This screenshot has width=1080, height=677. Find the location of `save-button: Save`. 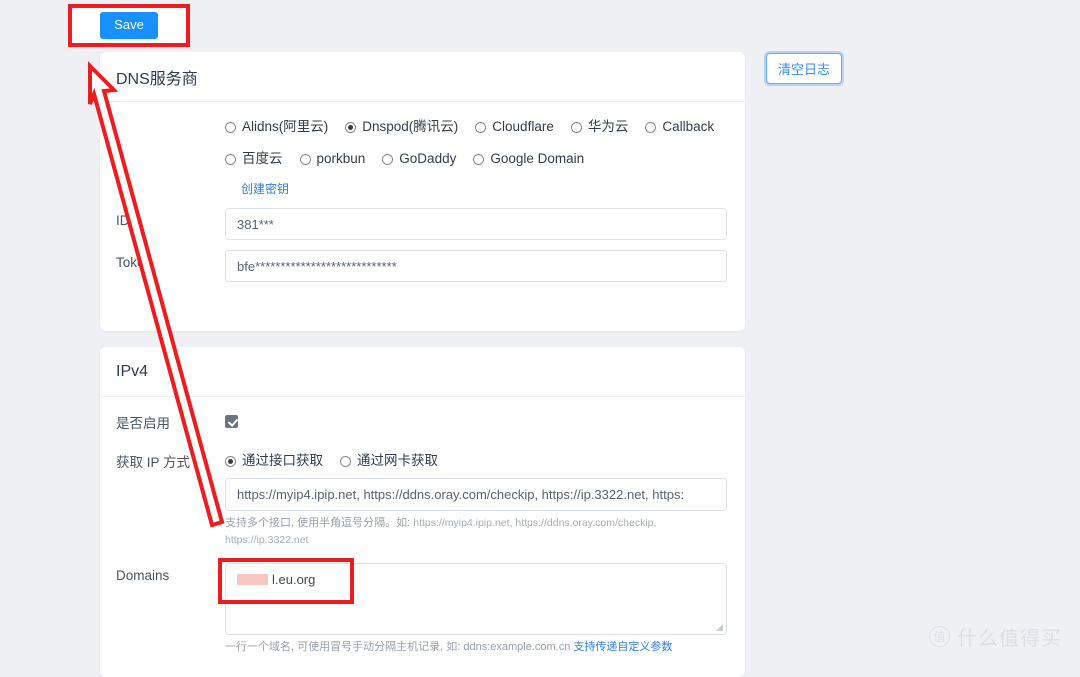

save-button: Save is located at coordinates (129, 25).